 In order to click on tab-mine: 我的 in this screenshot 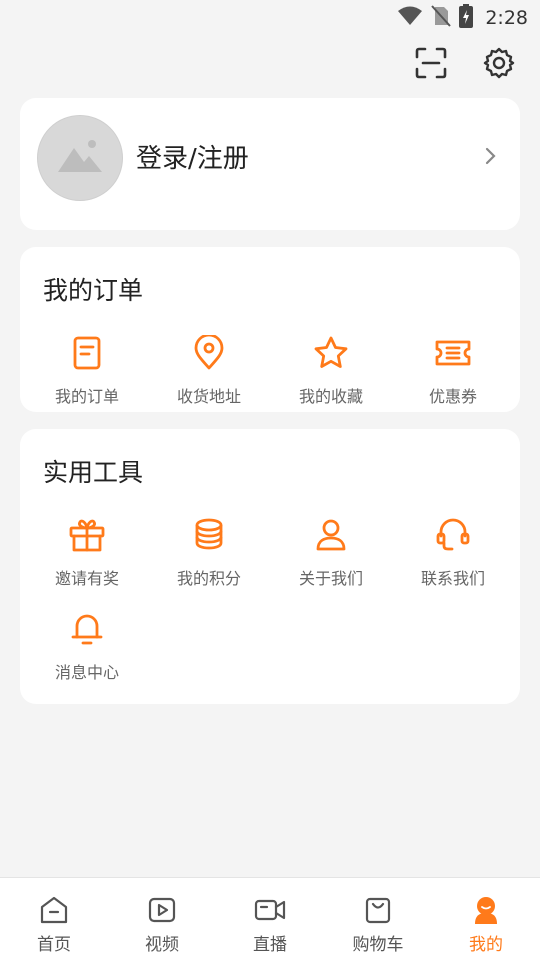, I will do `click(486, 919)`.